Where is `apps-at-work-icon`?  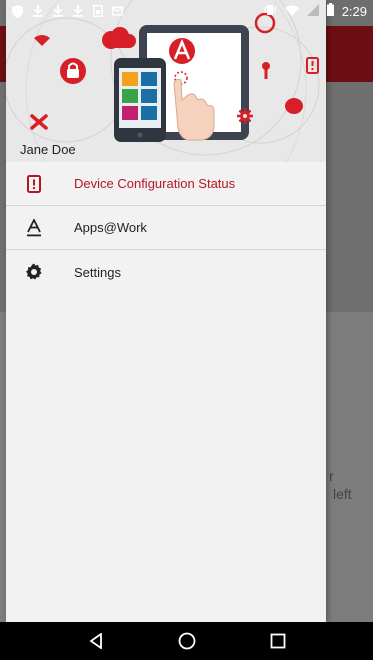 apps-at-work-icon is located at coordinates (34, 228).